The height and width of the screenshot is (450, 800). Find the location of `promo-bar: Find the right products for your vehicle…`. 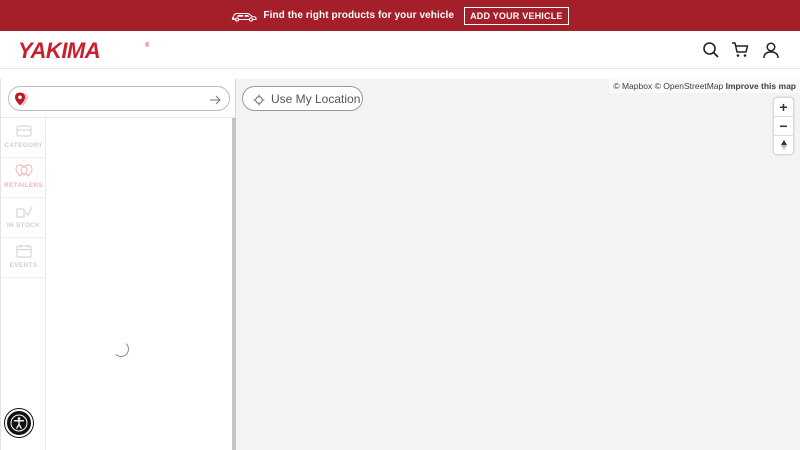

promo-bar: Find the right products for your vehicle… is located at coordinates (400, 15).